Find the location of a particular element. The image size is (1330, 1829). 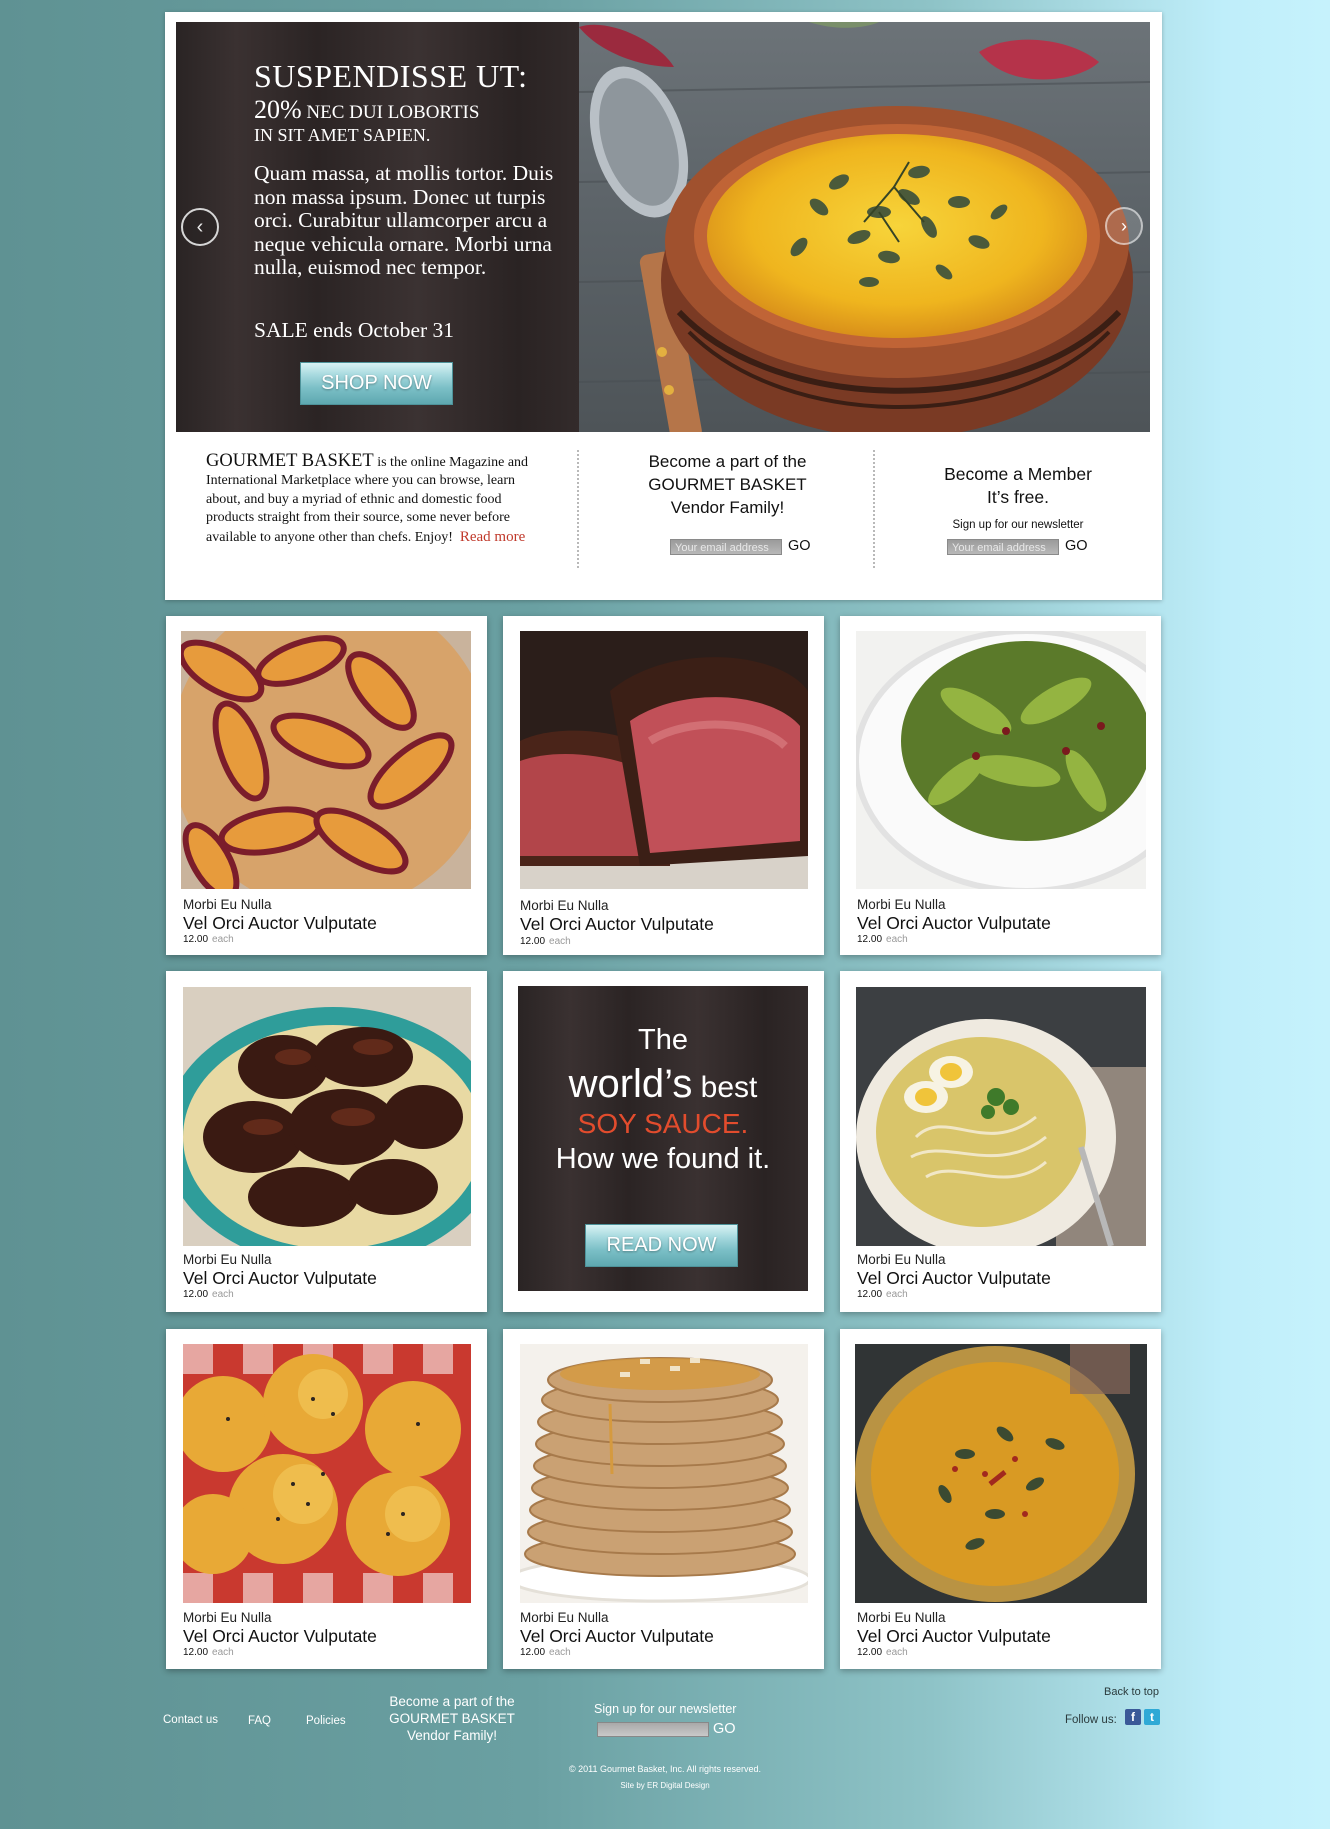

hero-subtitle: 20% NEC DUI LOBORTIS is located at coordinates (366, 110).